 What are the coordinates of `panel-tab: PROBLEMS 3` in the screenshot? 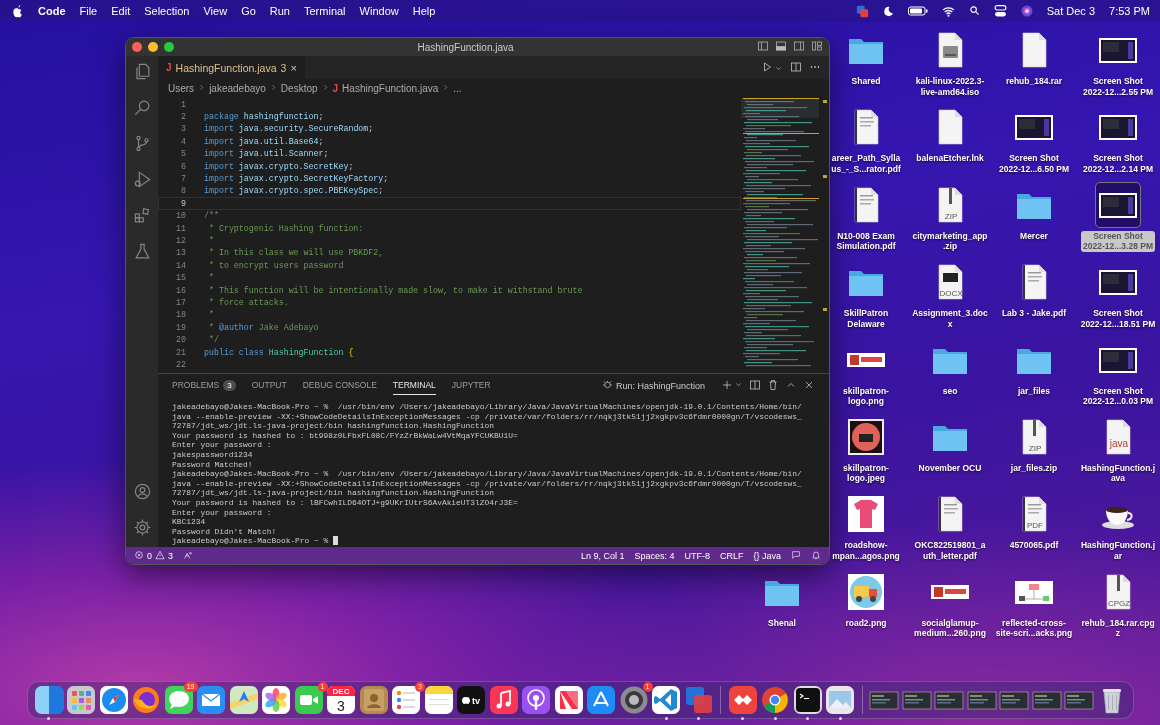 It's located at (204, 385).